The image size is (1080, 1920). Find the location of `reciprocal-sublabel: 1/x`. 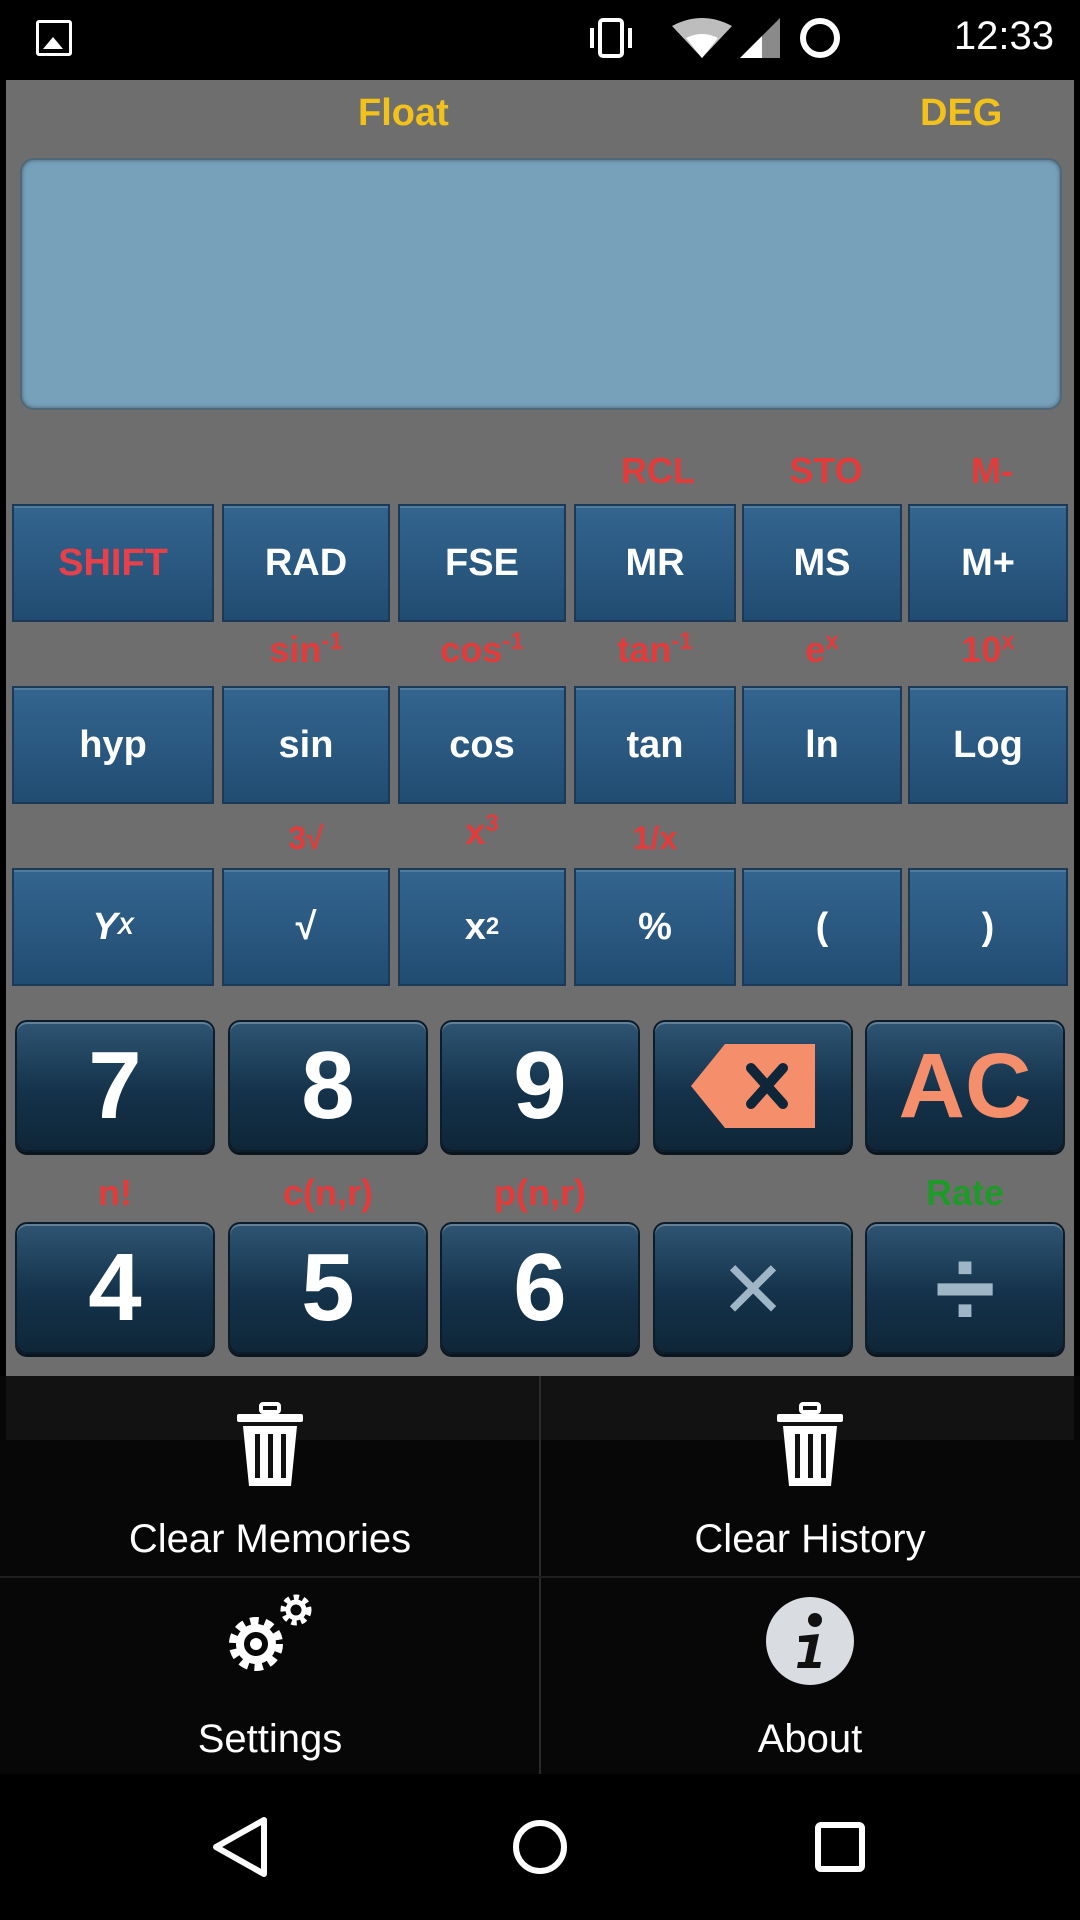

reciprocal-sublabel: 1/x is located at coordinates (655, 838).